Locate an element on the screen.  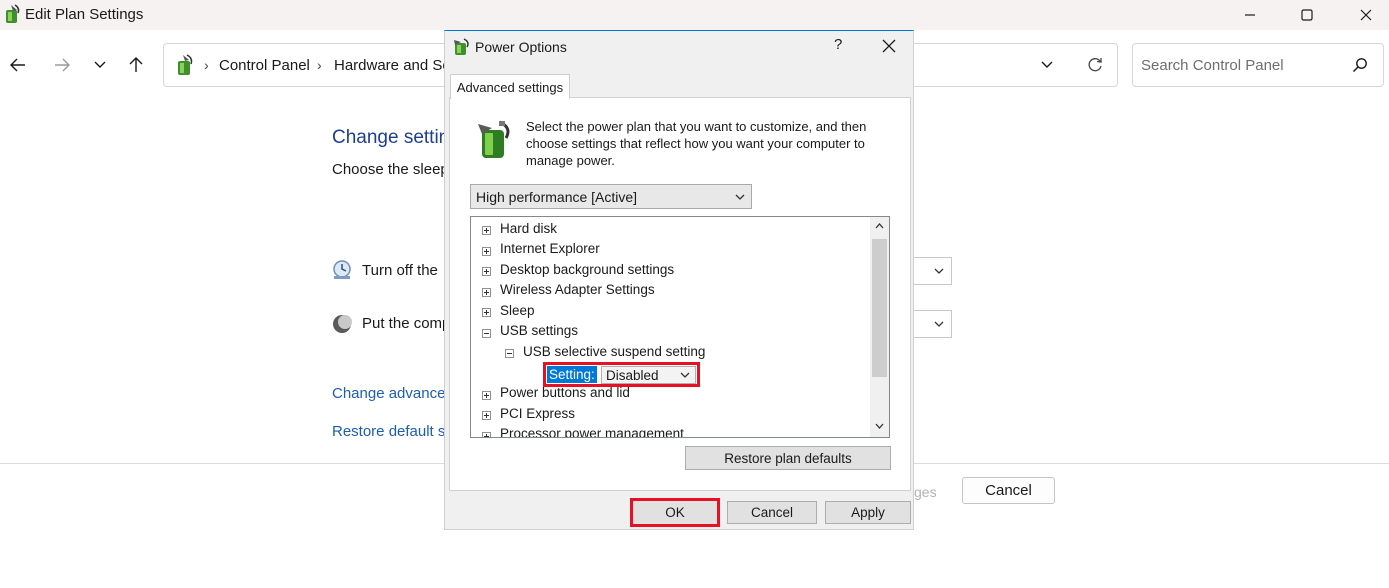
tree-item-usb-settings: USB settings is located at coordinates (539, 330).